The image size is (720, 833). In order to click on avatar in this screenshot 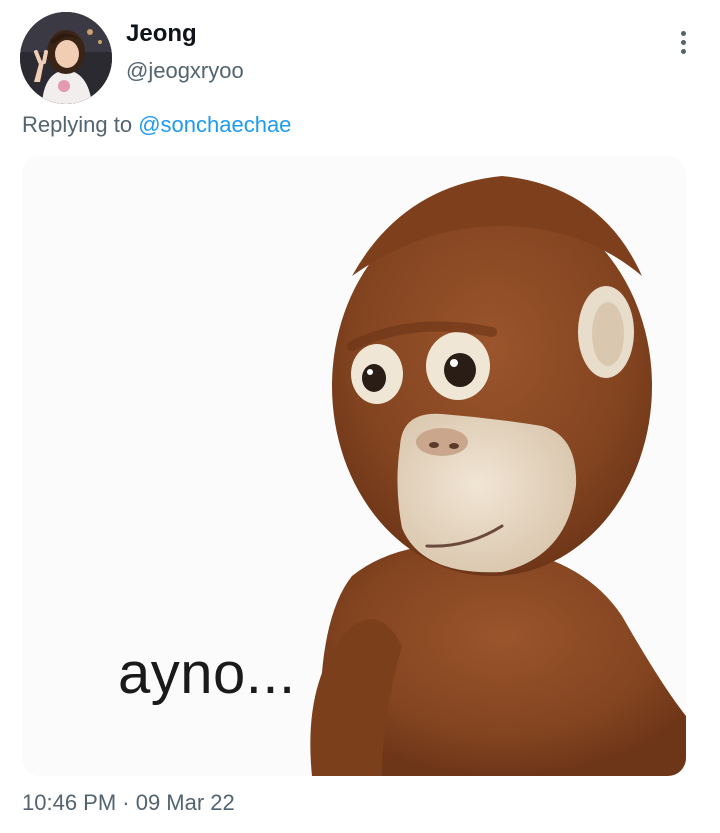, I will do `click(66, 58)`.